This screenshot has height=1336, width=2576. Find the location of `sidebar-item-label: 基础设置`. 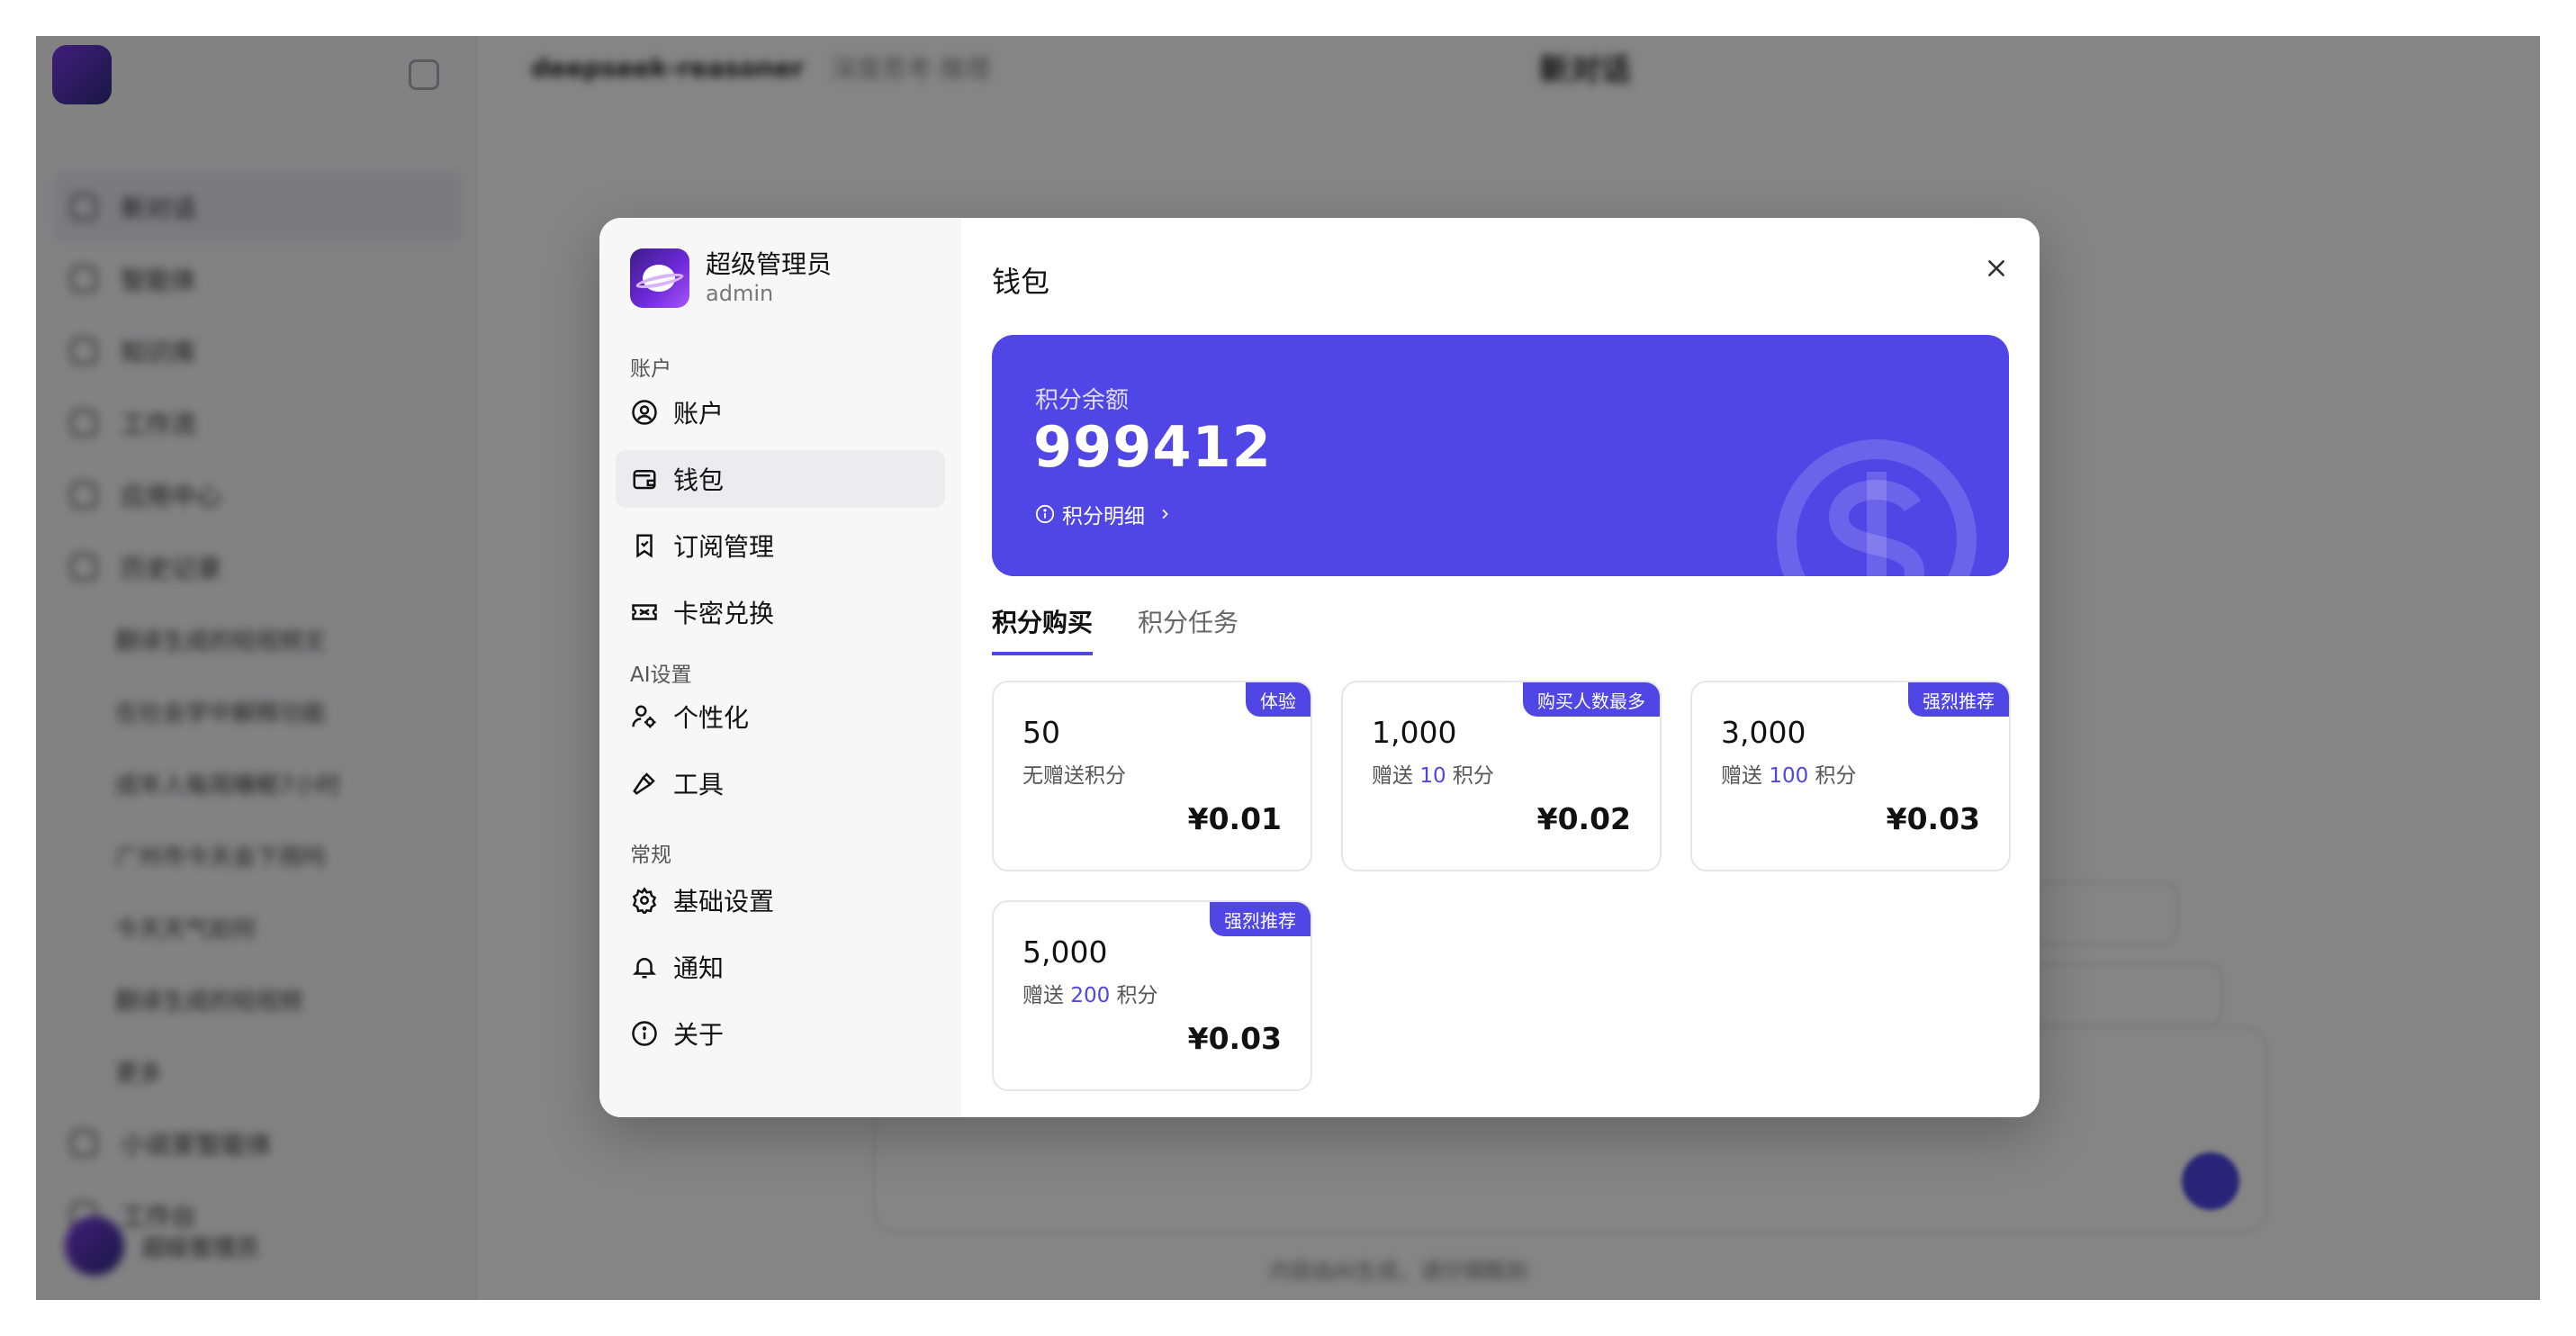

sidebar-item-label: 基础设置 is located at coordinates (724, 901).